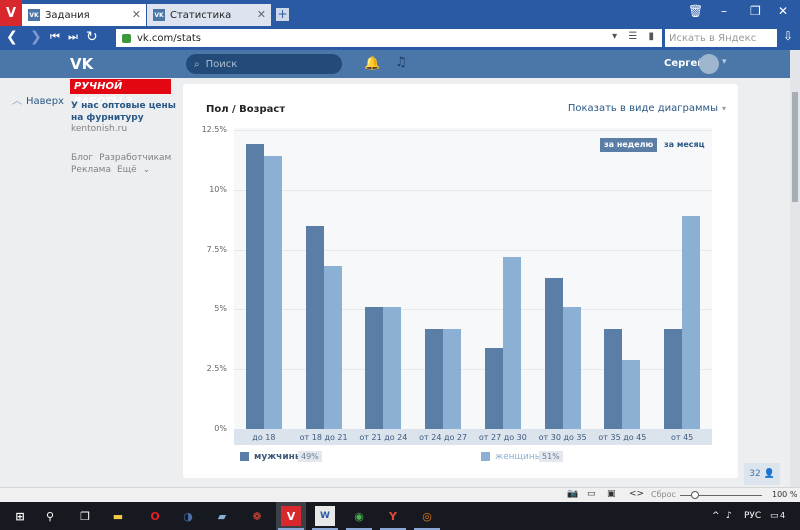 The height and width of the screenshot is (530, 800). Describe the element at coordinates (636, 494) in the screenshot. I see `code-icon: <>` at that location.